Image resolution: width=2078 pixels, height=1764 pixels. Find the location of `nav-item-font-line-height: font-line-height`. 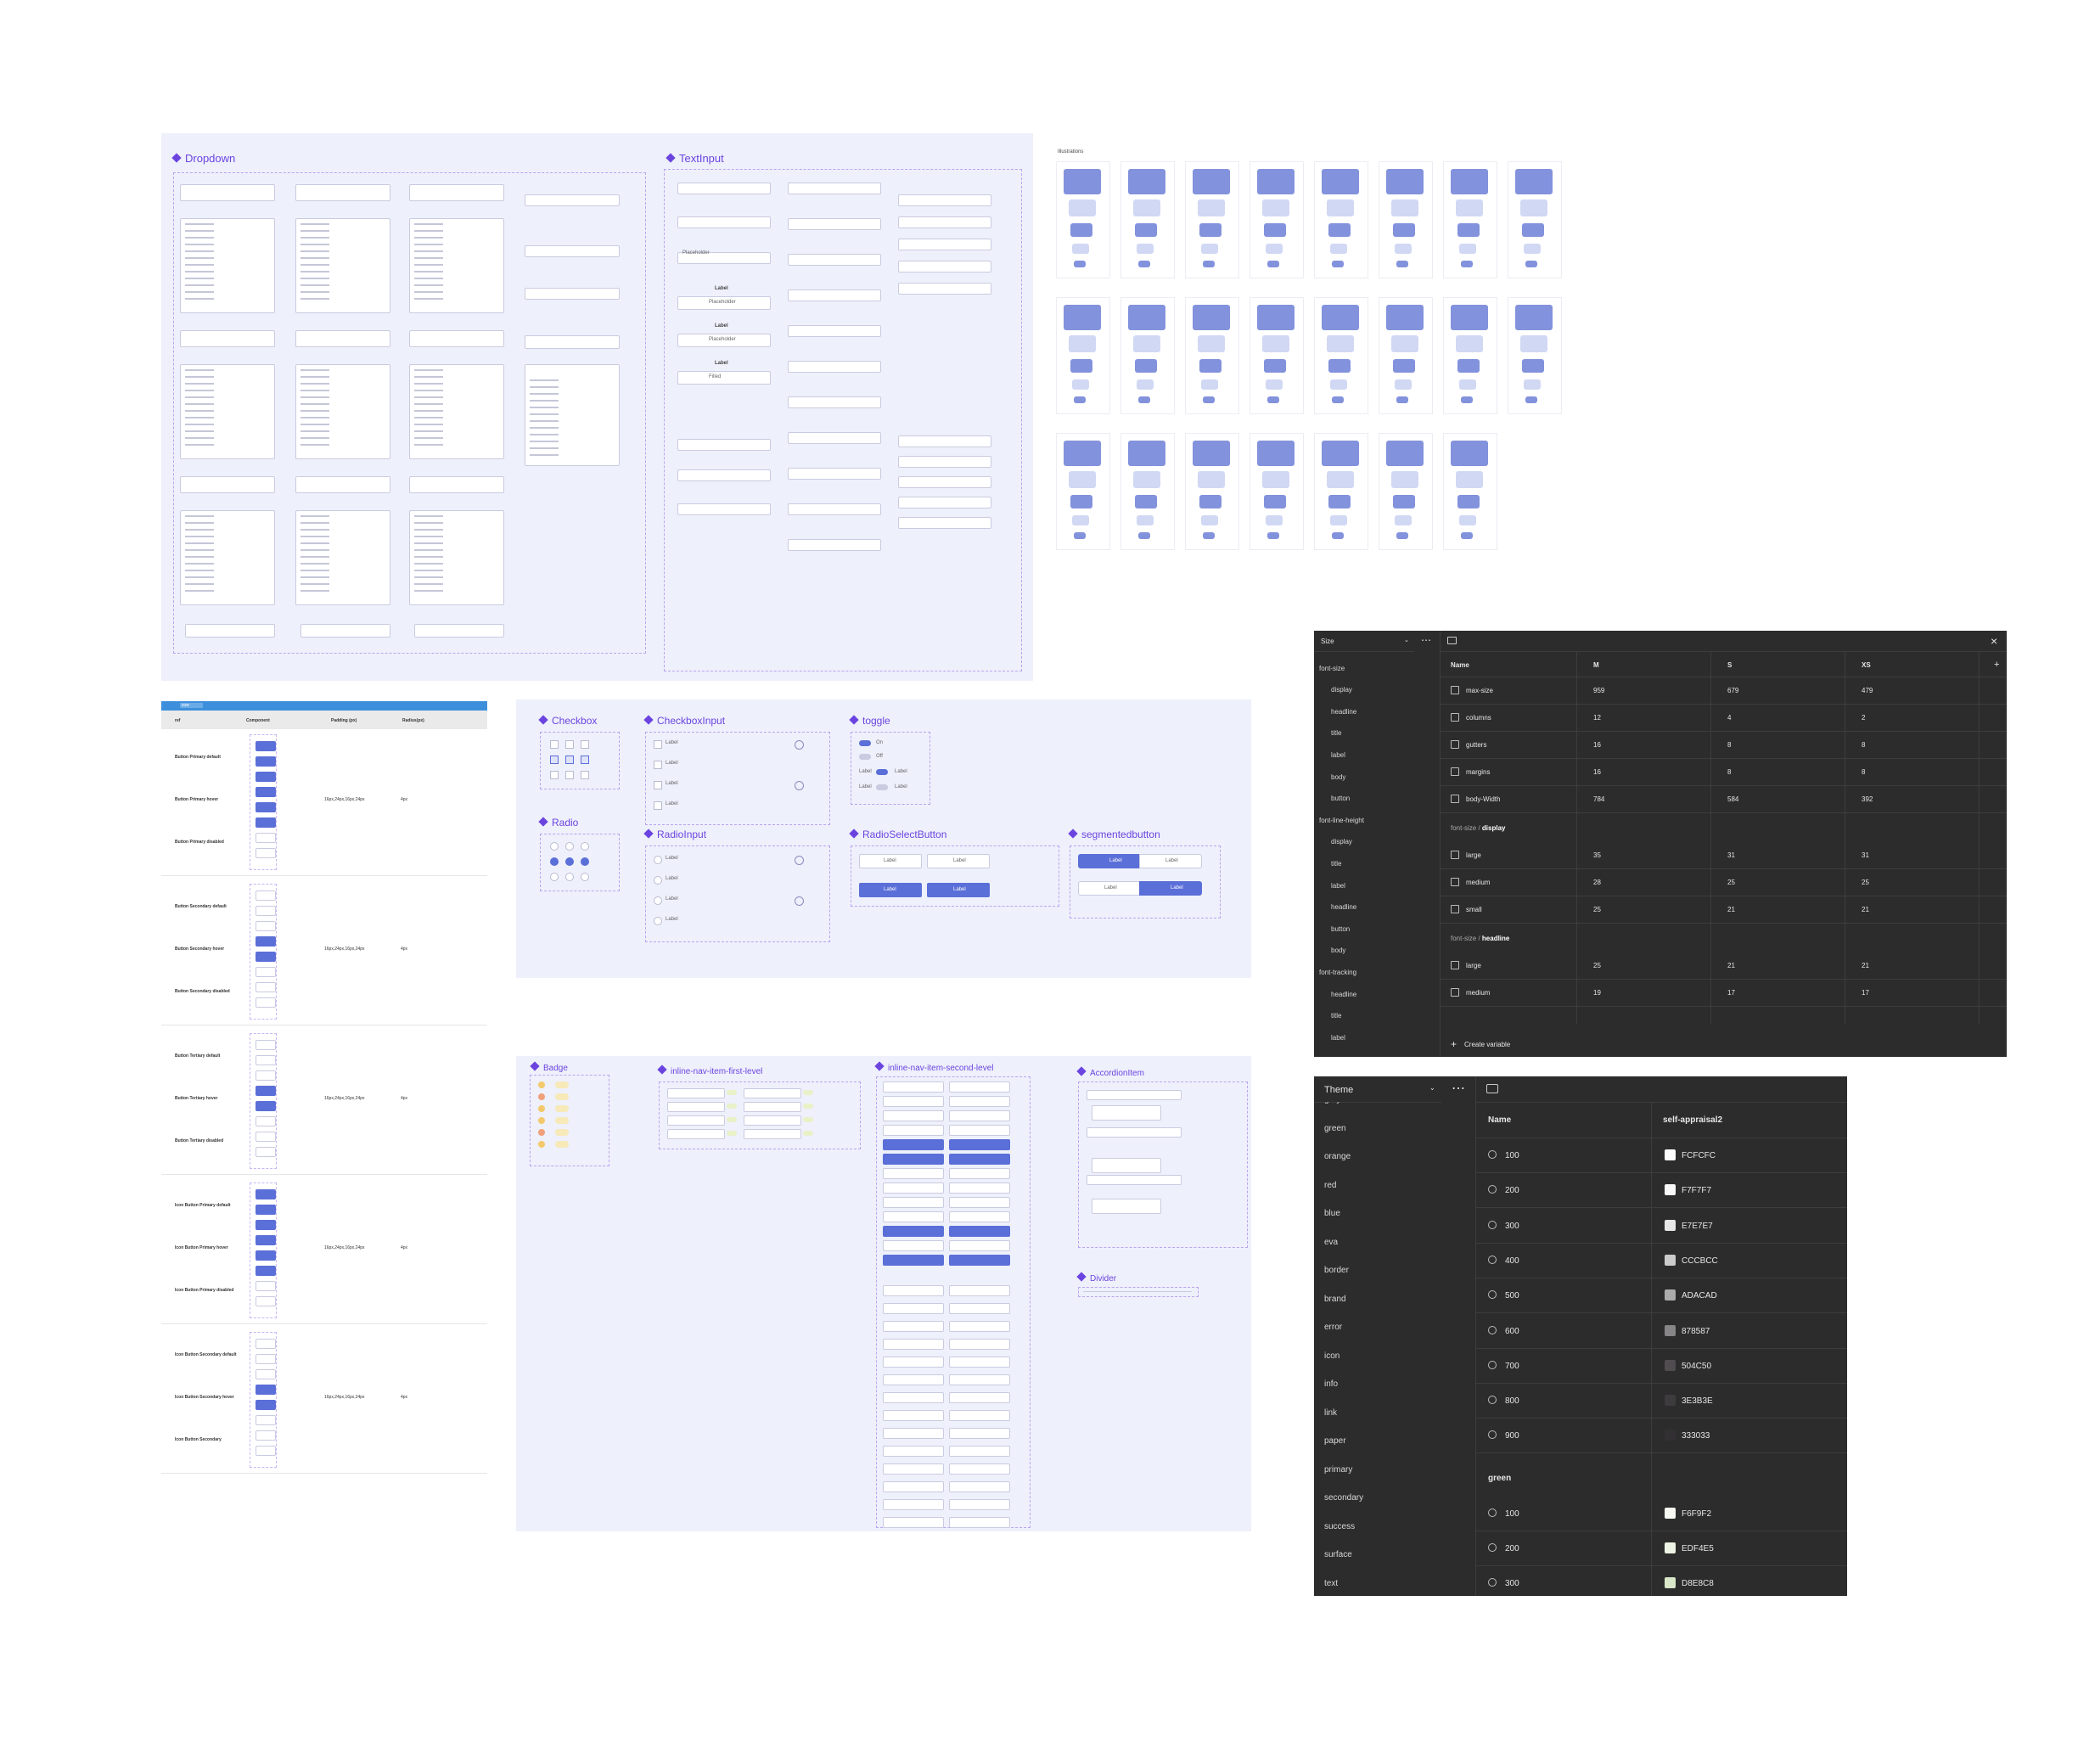

nav-item-font-line-height: font-line-height is located at coordinates (1341, 820).